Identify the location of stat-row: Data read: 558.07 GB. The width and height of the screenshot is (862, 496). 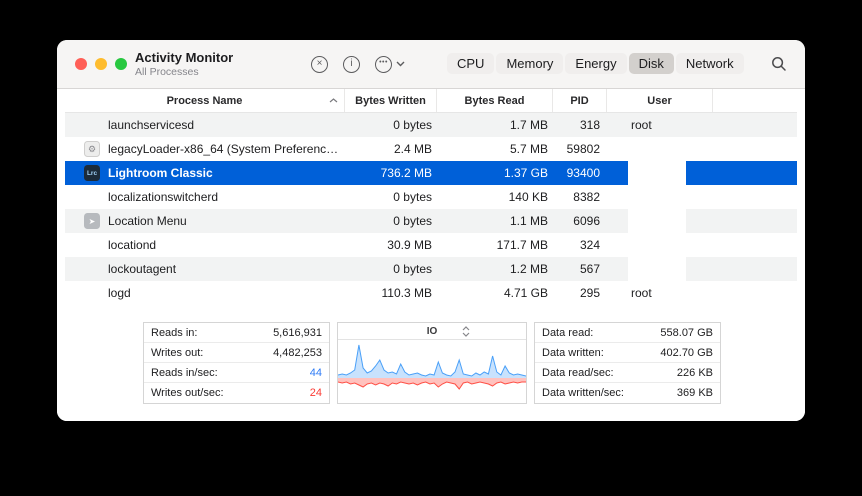
(627, 333).